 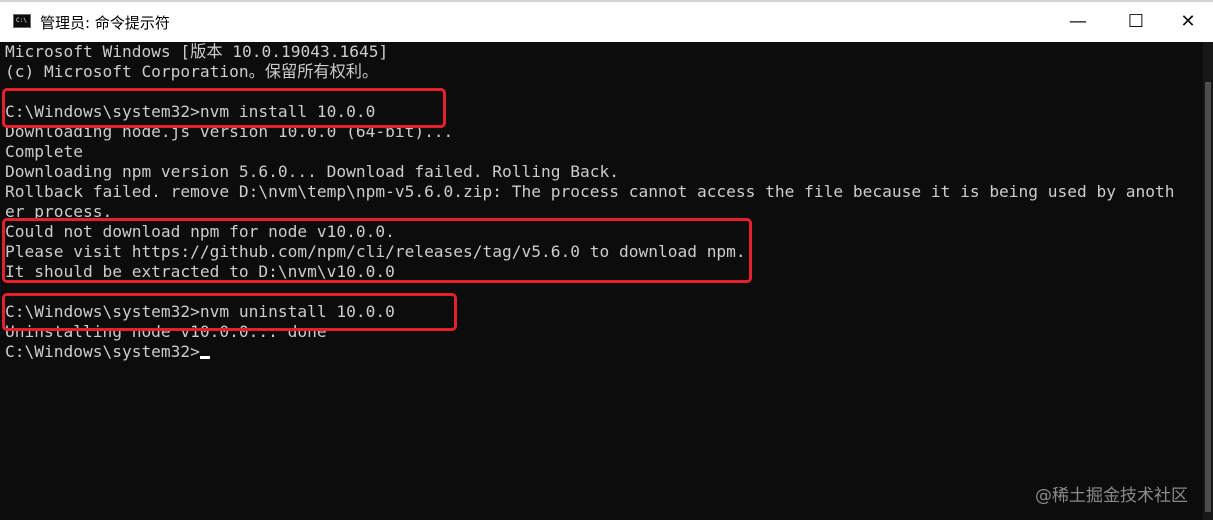 What do you see at coordinates (1208, 297) in the screenshot?
I see `scrollbar-thumb` at bounding box center [1208, 297].